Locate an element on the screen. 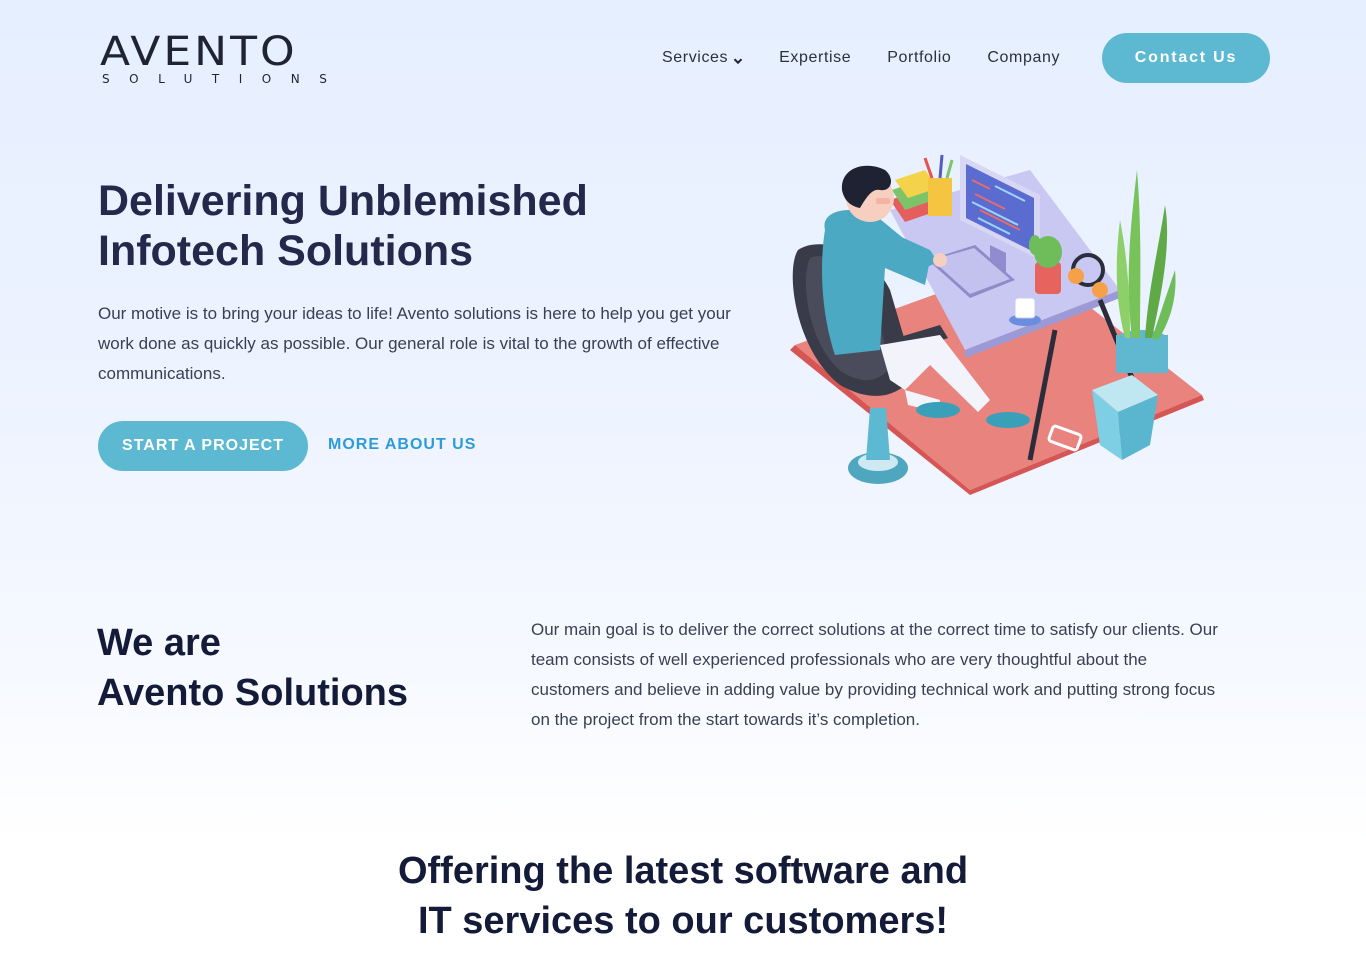  developer-at-desk-illustration is located at coordinates (995, 322).